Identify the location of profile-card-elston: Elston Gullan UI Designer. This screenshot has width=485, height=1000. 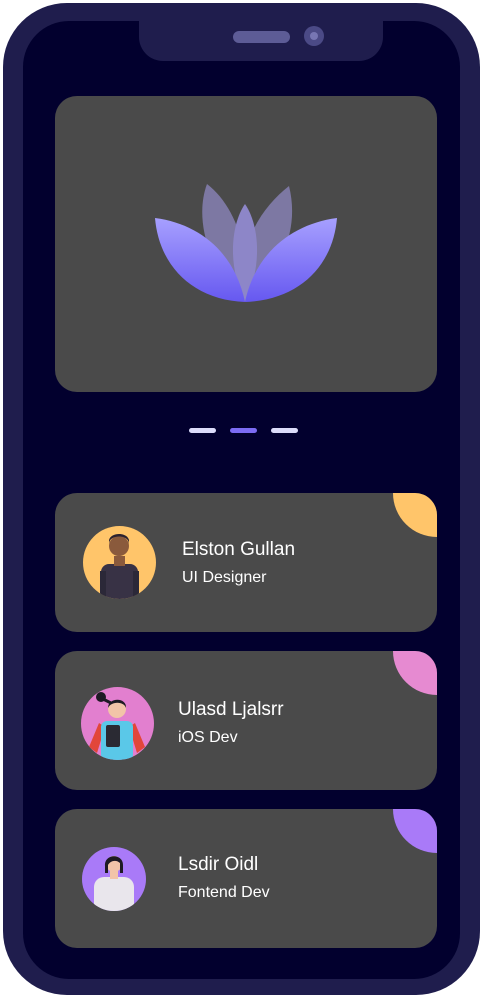
(246, 562).